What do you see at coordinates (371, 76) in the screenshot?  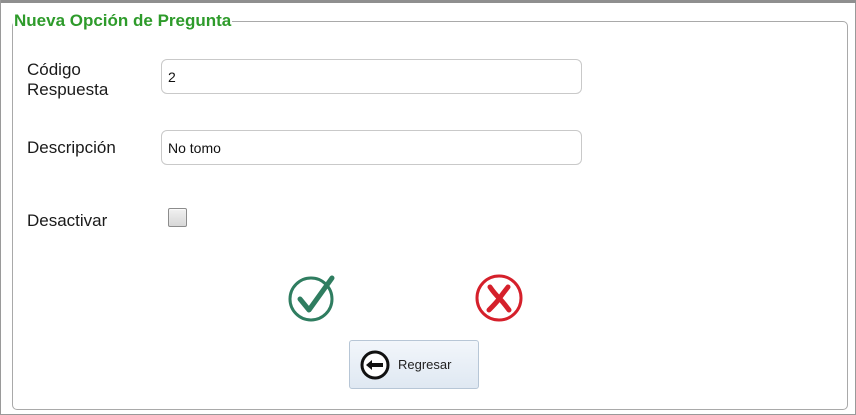 I see `codigo-respuesta-input` at bounding box center [371, 76].